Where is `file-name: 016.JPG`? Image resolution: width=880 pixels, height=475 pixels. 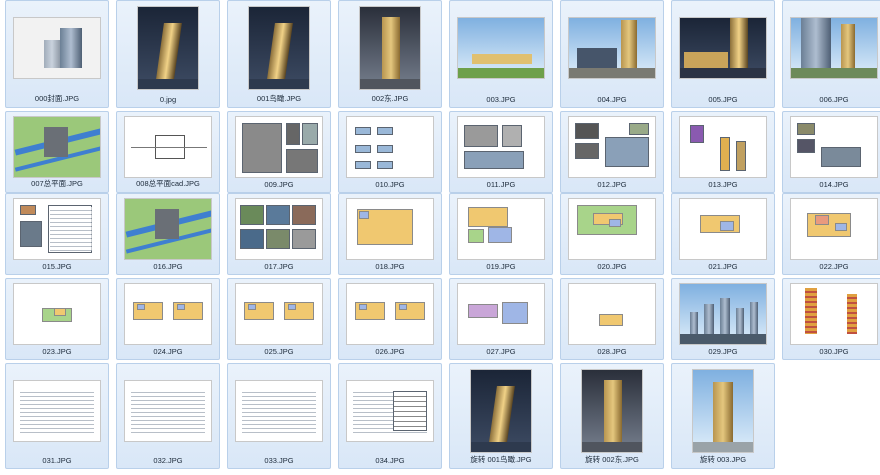 file-name: 016.JPG is located at coordinates (168, 266).